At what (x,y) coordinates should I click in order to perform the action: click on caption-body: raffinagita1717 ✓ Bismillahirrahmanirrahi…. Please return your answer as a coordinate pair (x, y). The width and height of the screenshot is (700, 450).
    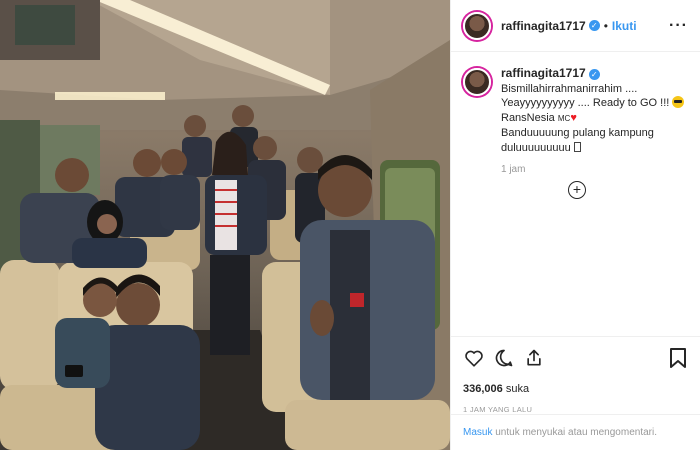
    Looking at the image, I should click on (593, 122).